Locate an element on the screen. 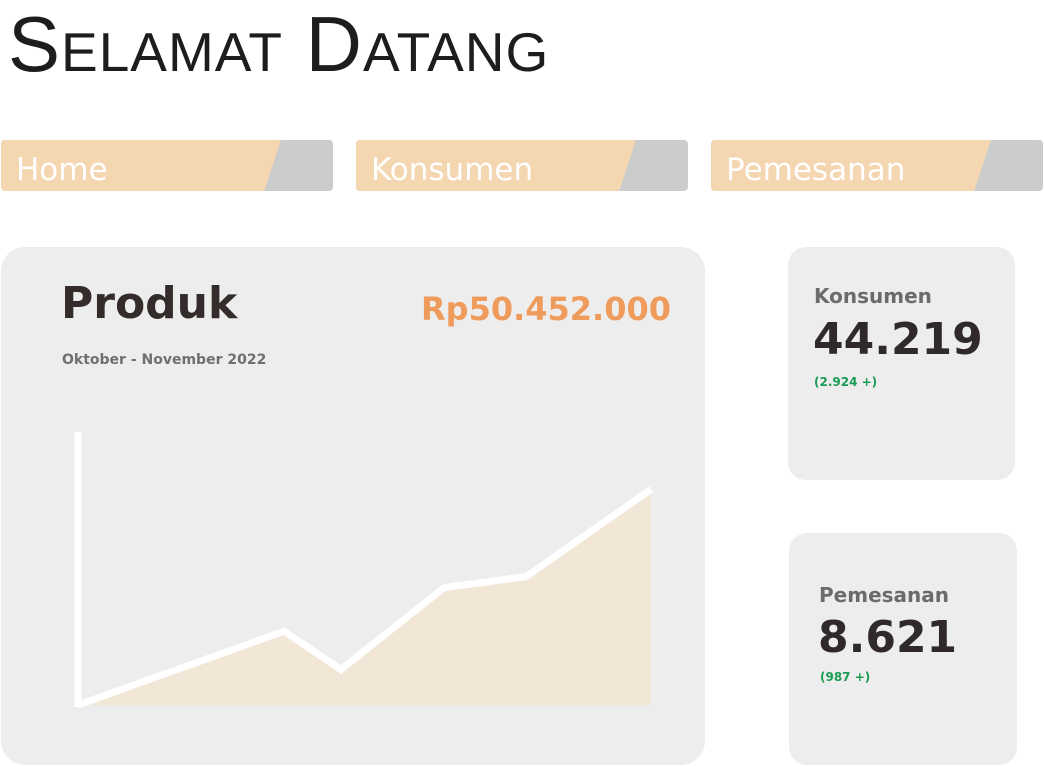  tab-konsumen: Konsumen is located at coordinates (522, 165).